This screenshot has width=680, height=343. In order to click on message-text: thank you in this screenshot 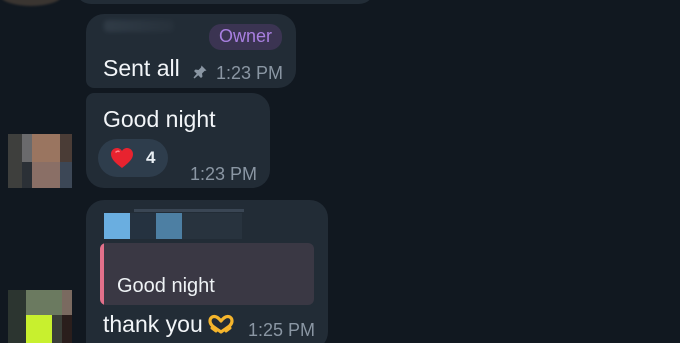, I will do `click(153, 324)`.